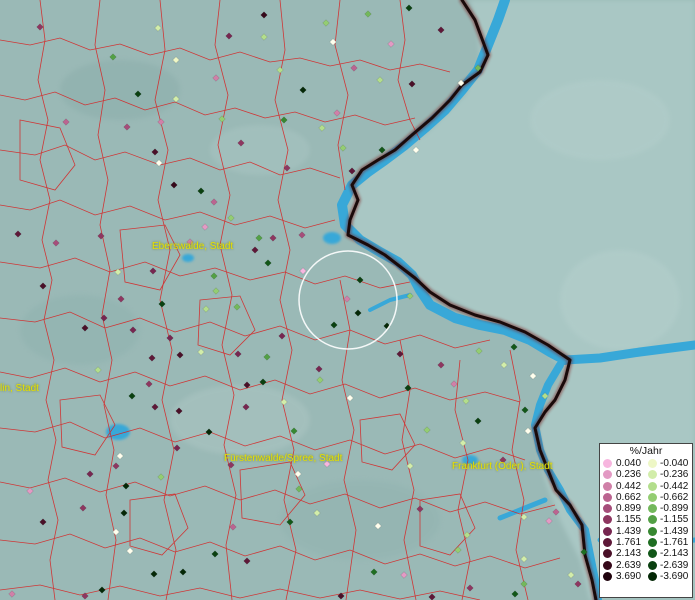  I want to click on legend-label-positive: 1.761, so click(629, 543).